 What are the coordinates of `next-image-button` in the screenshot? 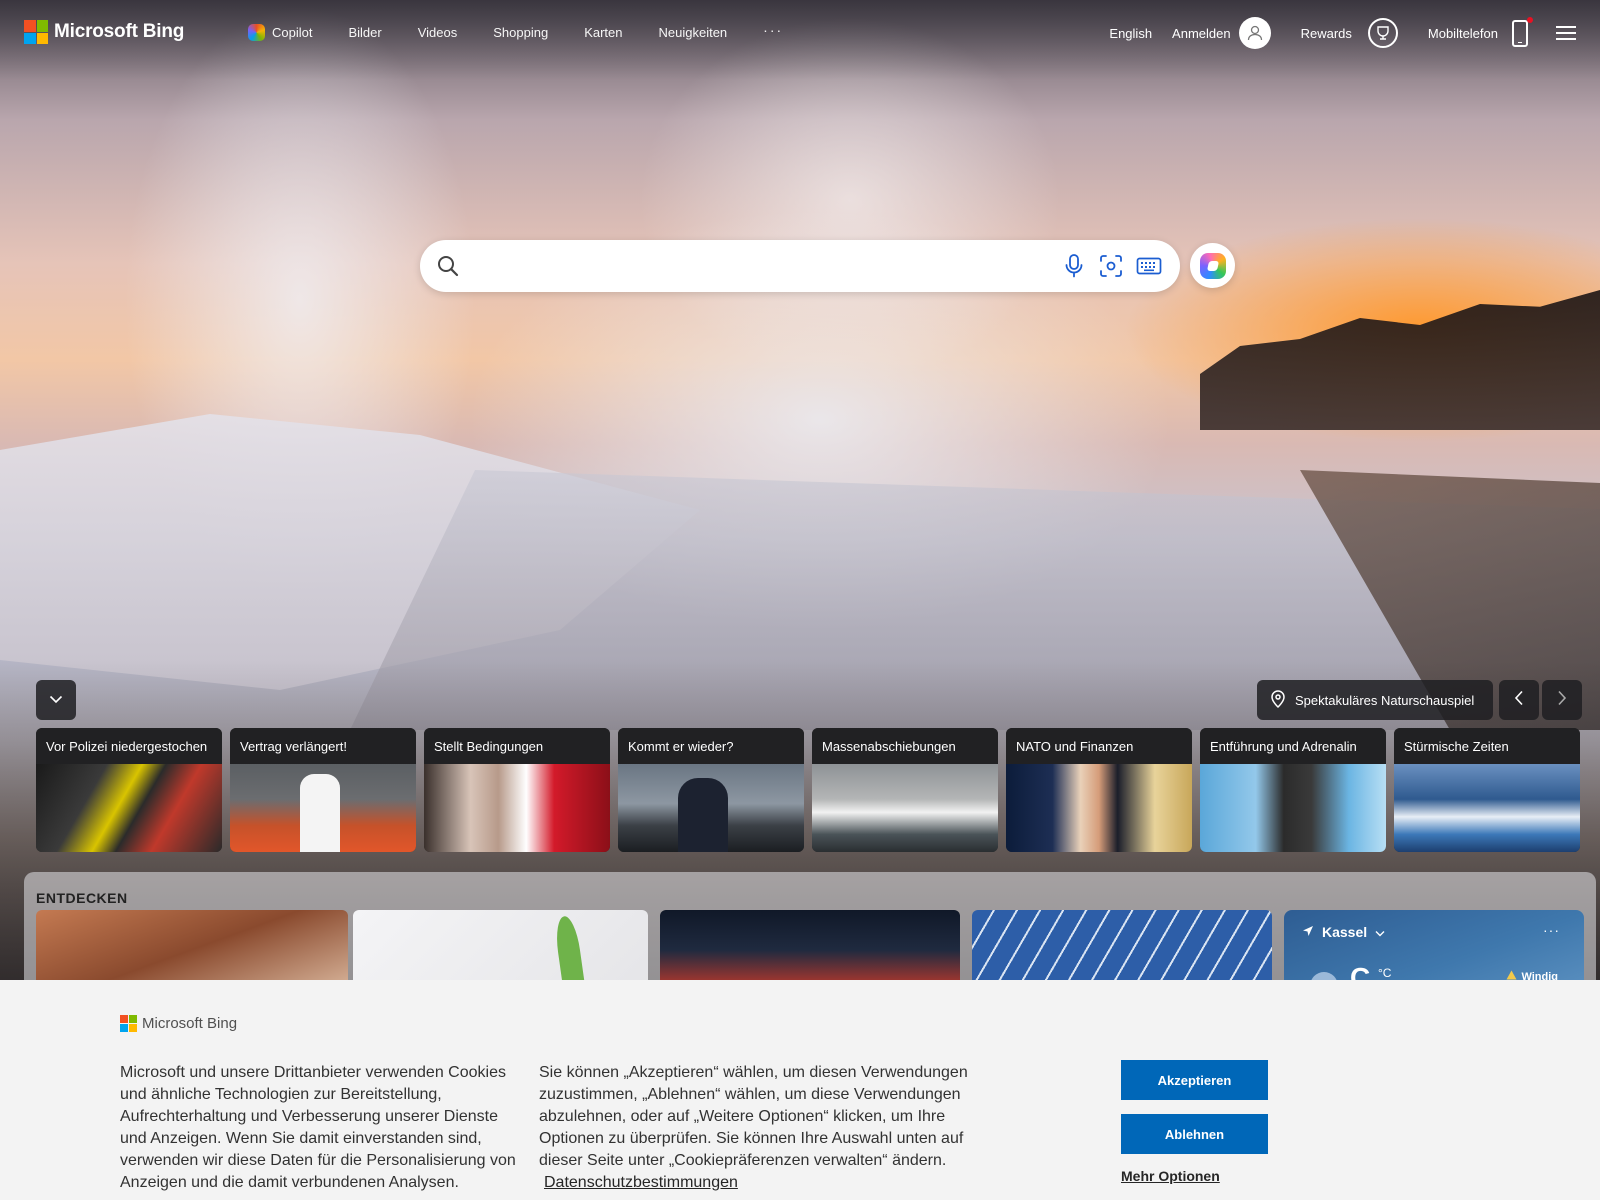 It's located at (1562, 700).